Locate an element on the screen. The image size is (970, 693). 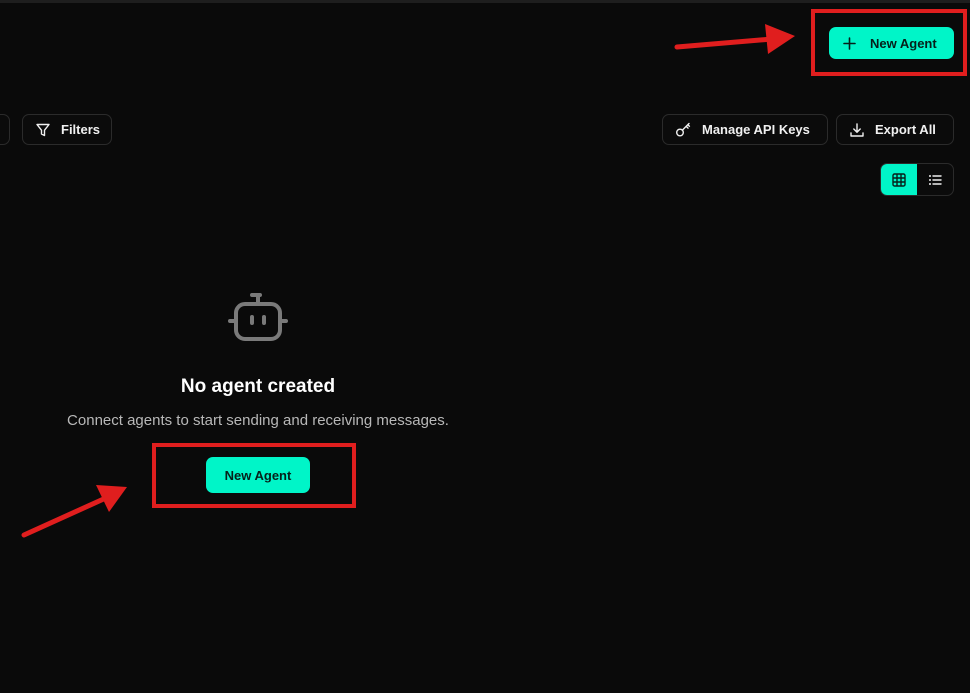
annotation-arrow-top is located at coordinates (734, 39).